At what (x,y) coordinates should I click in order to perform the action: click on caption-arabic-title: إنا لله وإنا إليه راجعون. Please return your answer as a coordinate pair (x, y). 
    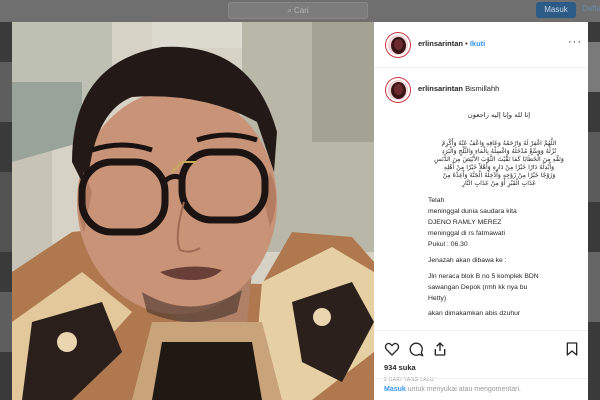
    Looking at the image, I should click on (499, 115).